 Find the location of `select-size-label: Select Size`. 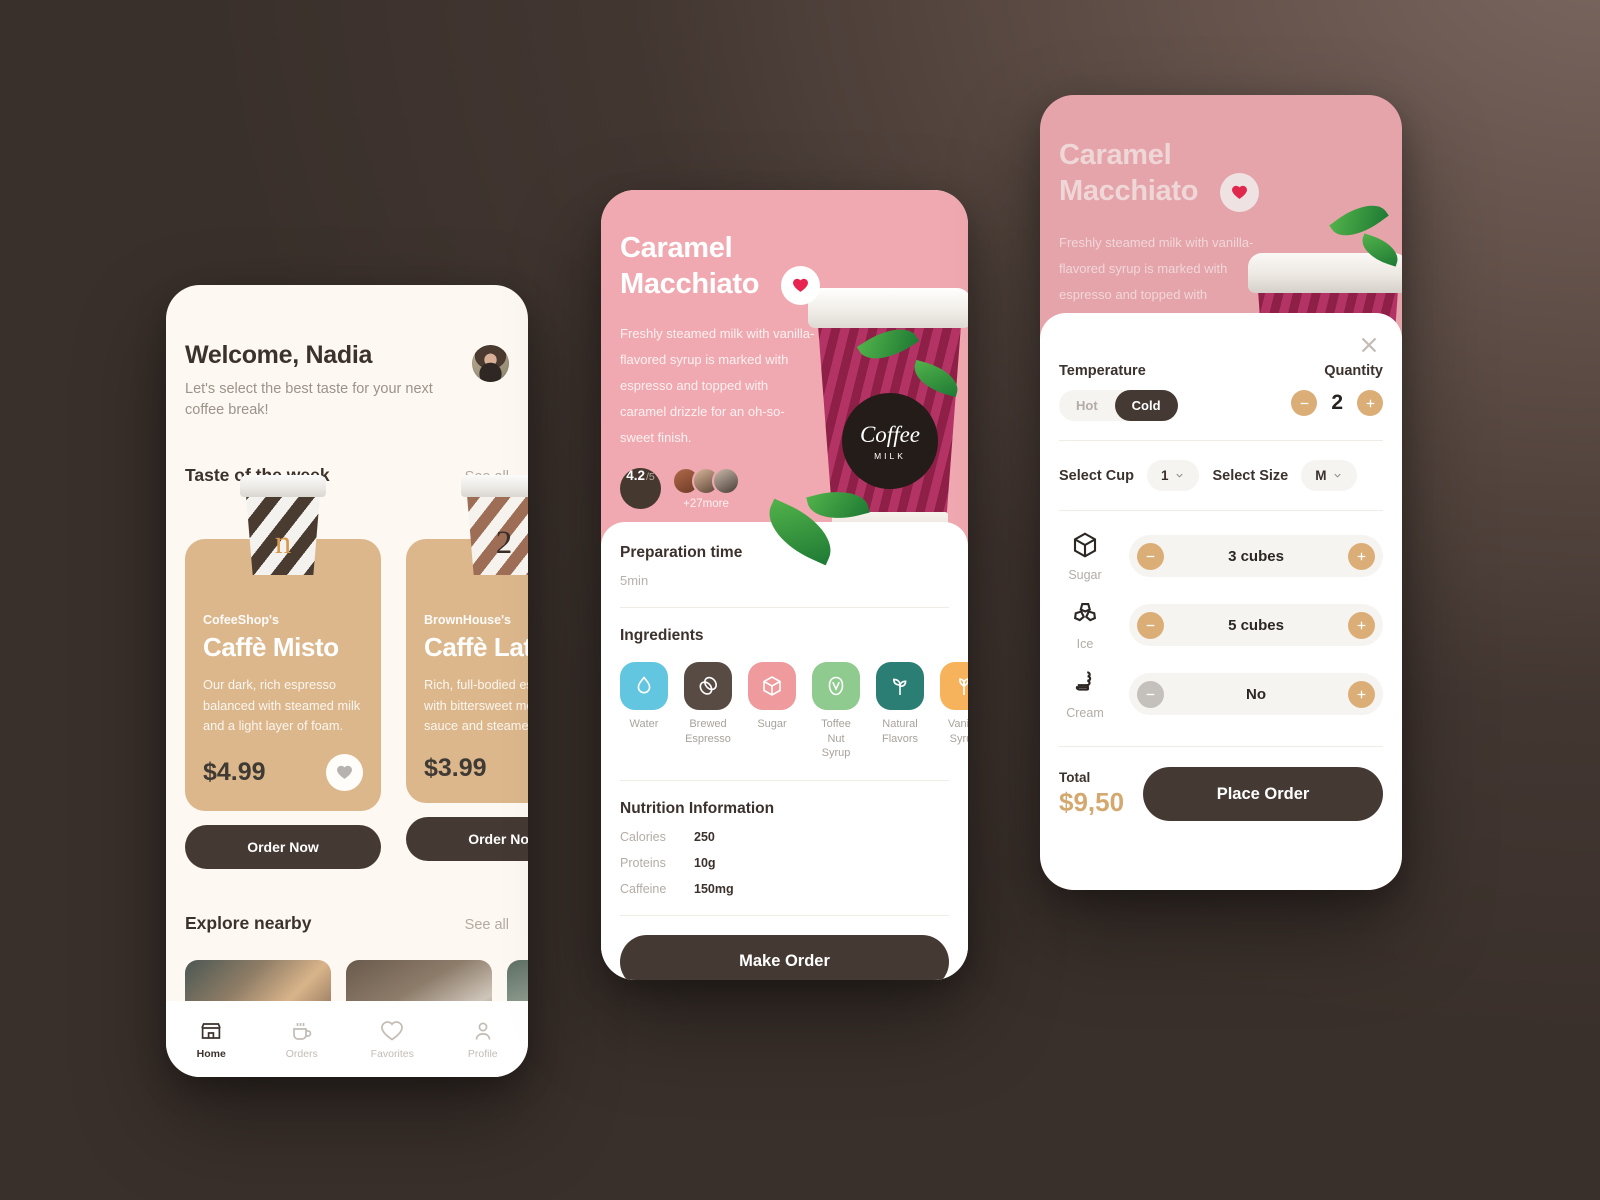

select-size-label: Select Size is located at coordinates (1250, 475).